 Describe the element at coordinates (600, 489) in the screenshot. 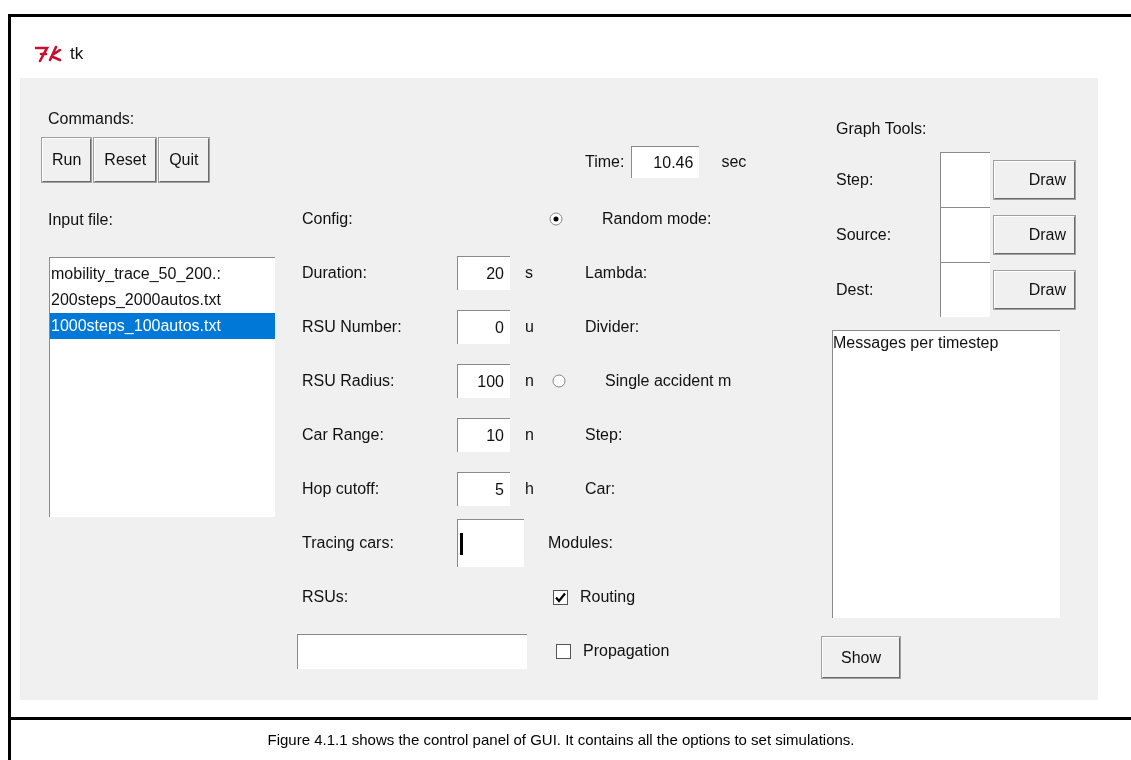

I see `field-label: Car:` at that location.